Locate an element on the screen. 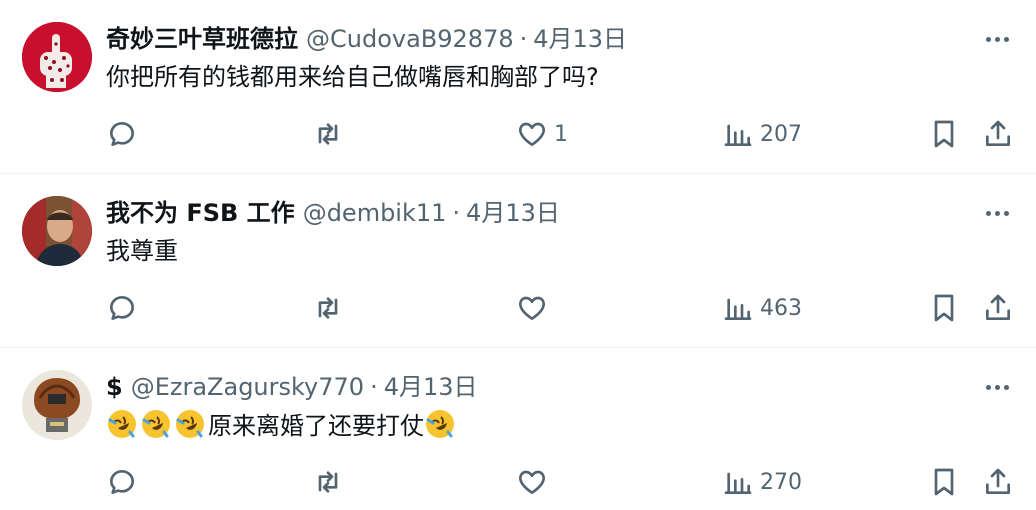  user-handle: @CudovaB92878 is located at coordinates (410, 39).